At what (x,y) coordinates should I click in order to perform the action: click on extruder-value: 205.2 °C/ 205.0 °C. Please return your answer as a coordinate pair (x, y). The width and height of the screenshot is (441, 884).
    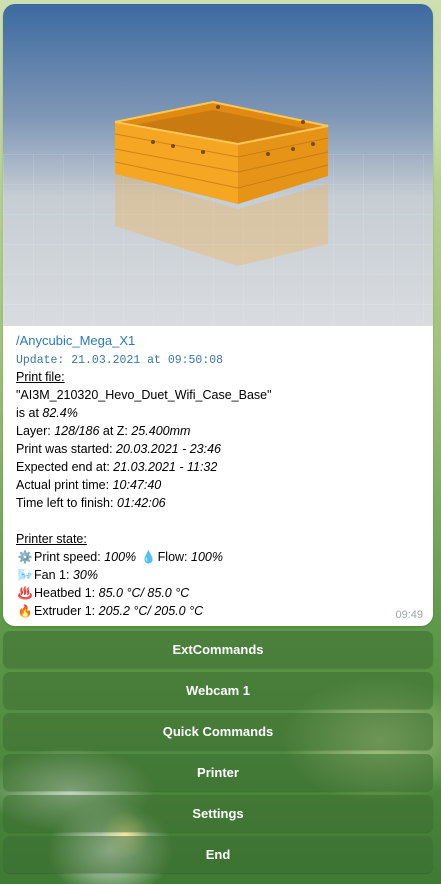
    Looking at the image, I should click on (151, 611).